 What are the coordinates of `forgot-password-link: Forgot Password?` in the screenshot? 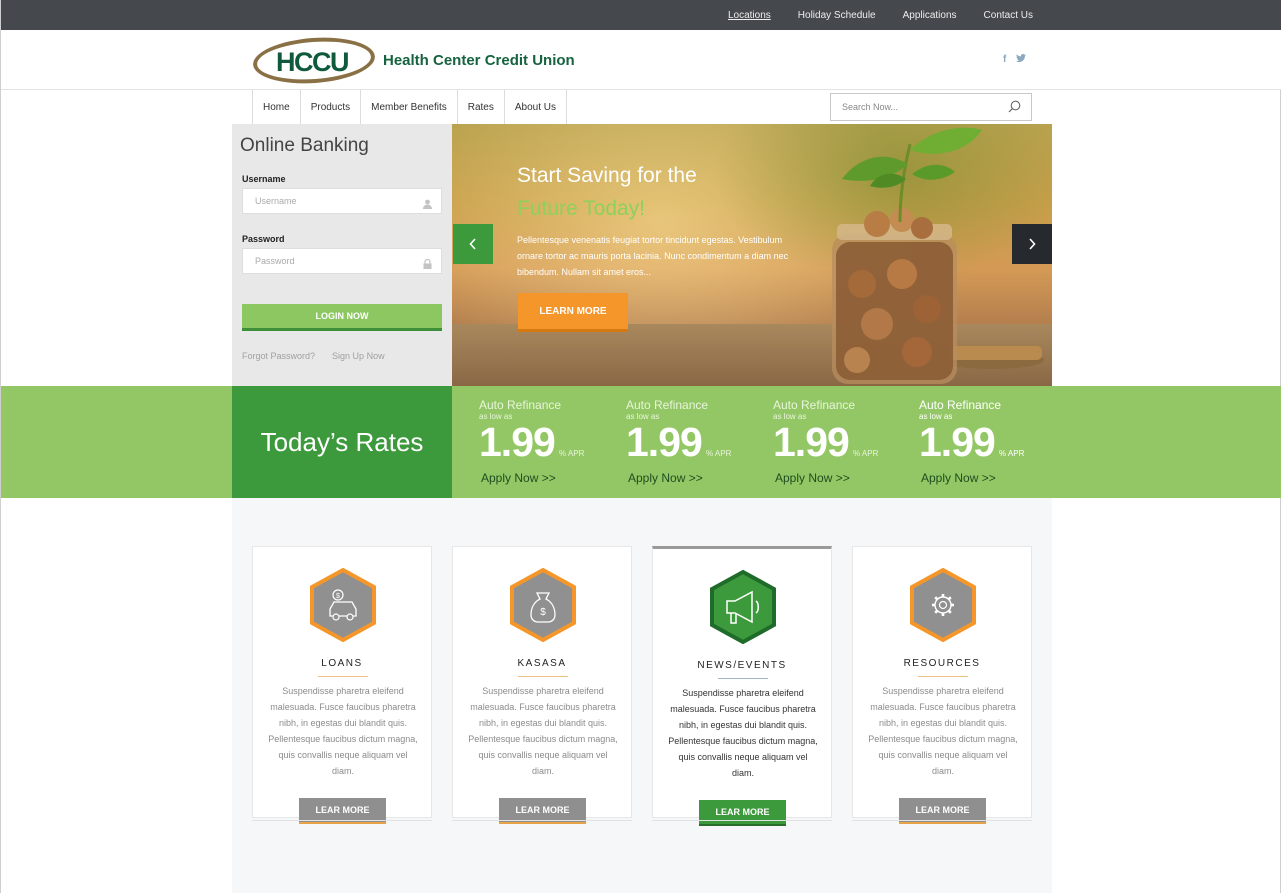 It's located at (278, 356).